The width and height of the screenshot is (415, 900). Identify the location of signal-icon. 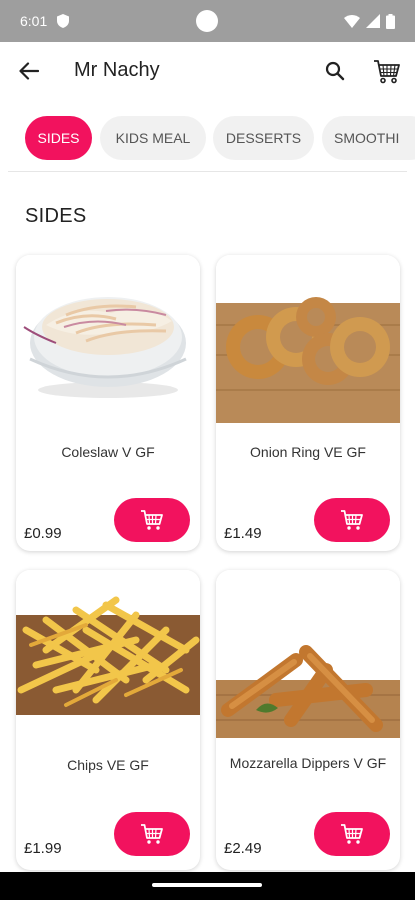
(373, 21).